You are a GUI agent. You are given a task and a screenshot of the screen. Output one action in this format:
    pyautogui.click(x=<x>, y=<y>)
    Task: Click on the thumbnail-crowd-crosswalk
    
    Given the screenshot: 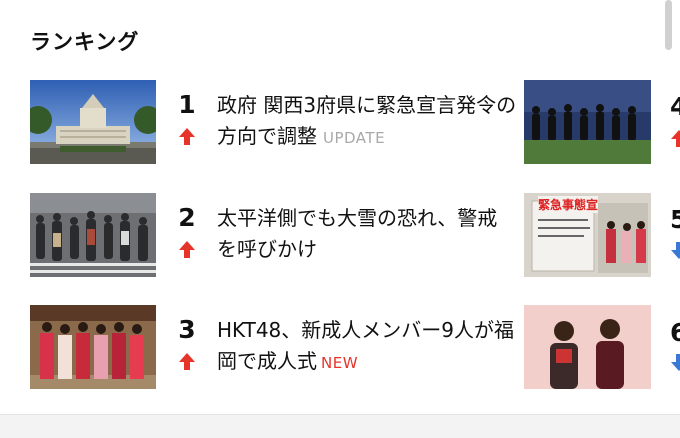 What is the action you would take?
    pyautogui.click(x=93, y=235)
    